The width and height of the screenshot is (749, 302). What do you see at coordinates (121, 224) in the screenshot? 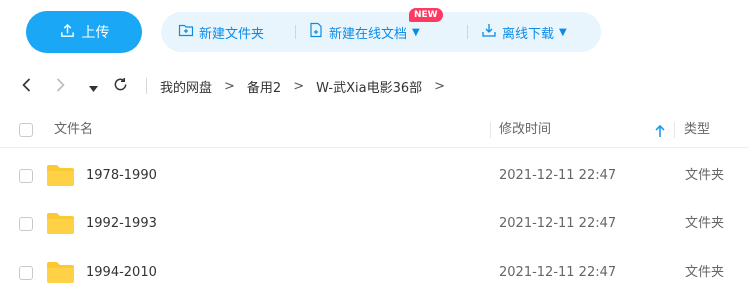
I see `file-name: 1992-1993` at bounding box center [121, 224].